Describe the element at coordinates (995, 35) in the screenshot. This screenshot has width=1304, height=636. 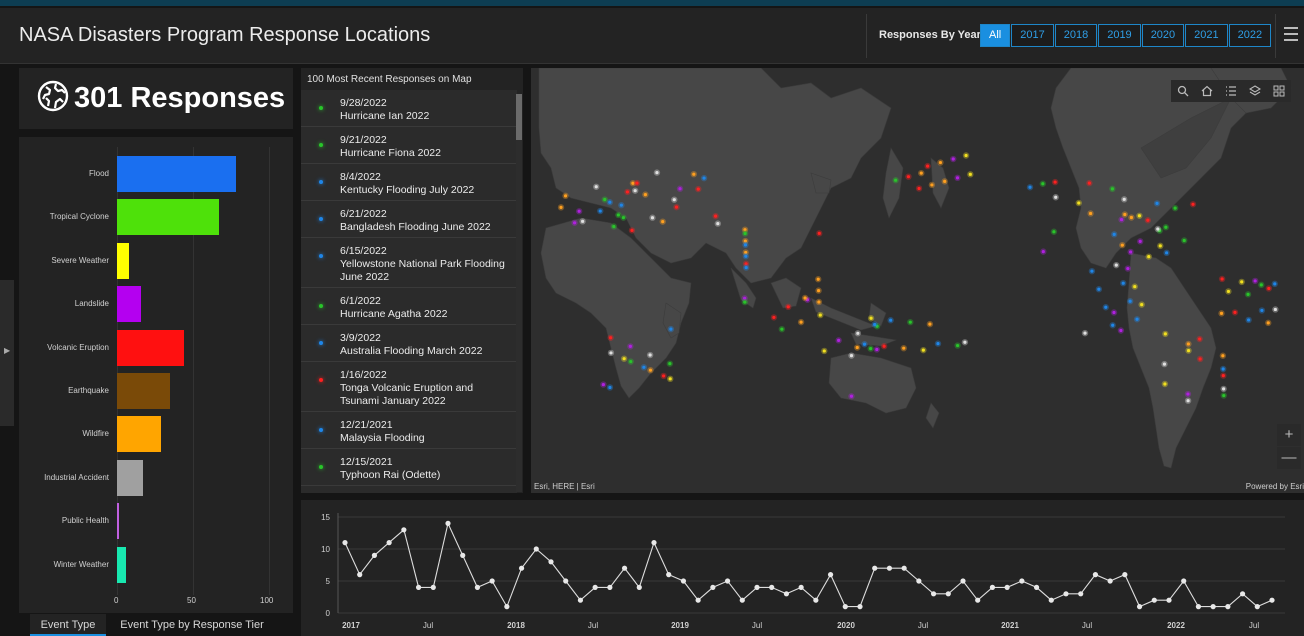
I see `year-button-all: All` at that location.